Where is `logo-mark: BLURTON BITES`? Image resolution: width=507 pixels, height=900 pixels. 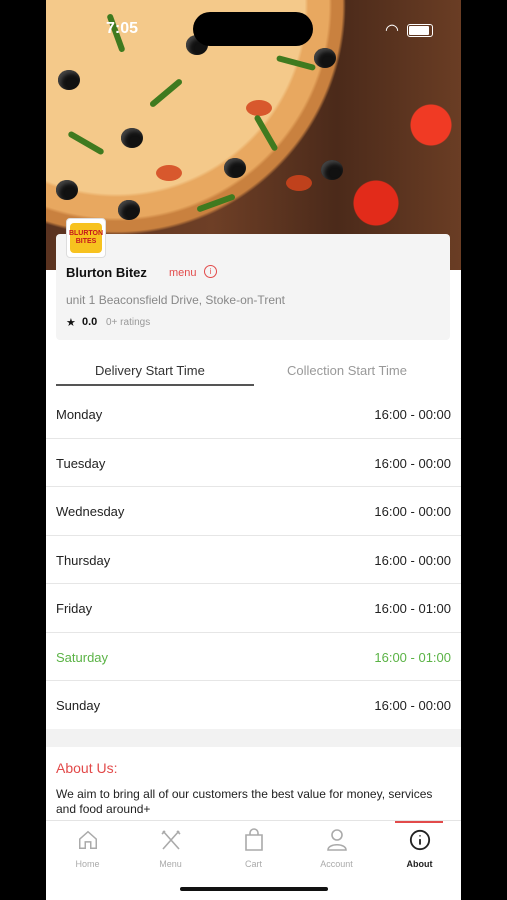
logo-mark: BLURTON BITES is located at coordinates (86, 238).